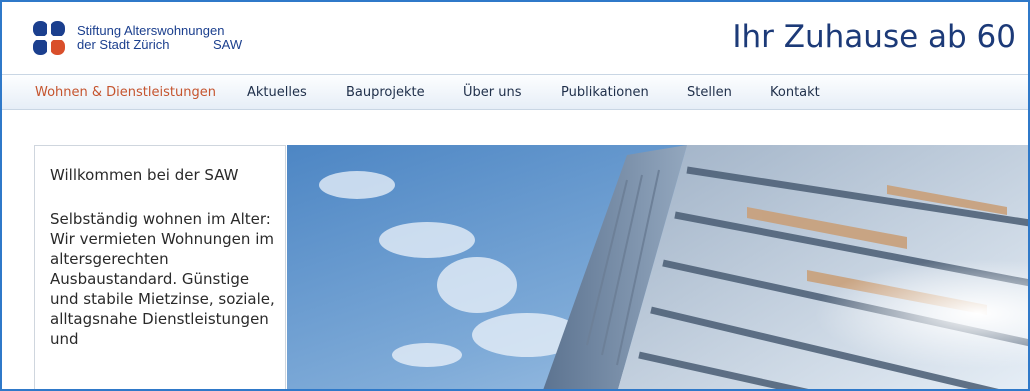  What do you see at coordinates (144, 175) in the screenshot?
I see `welcome-title: Willkommen bei der SAW` at bounding box center [144, 175].